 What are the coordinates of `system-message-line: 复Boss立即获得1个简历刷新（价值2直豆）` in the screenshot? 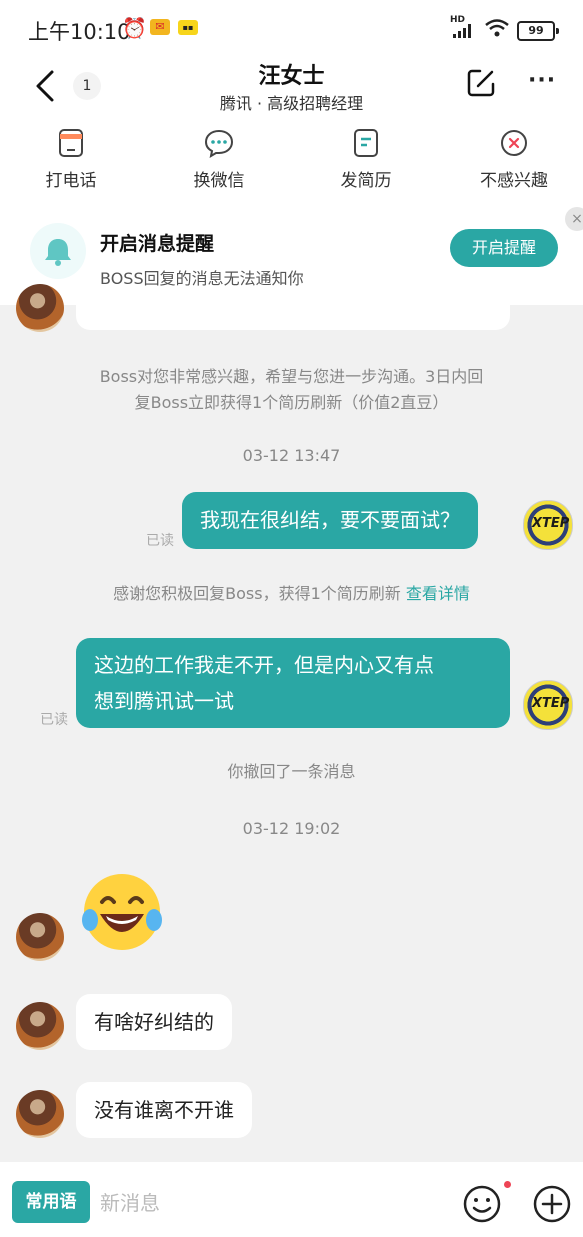 It's located at (291, 402).